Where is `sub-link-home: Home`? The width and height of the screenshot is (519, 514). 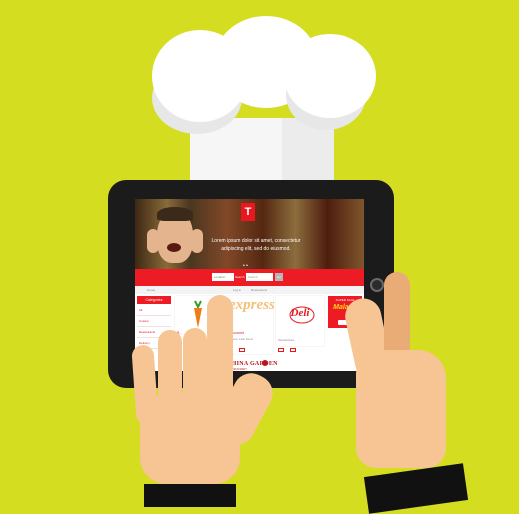 sub-link-home: Home is located at coordinates (151, 290).